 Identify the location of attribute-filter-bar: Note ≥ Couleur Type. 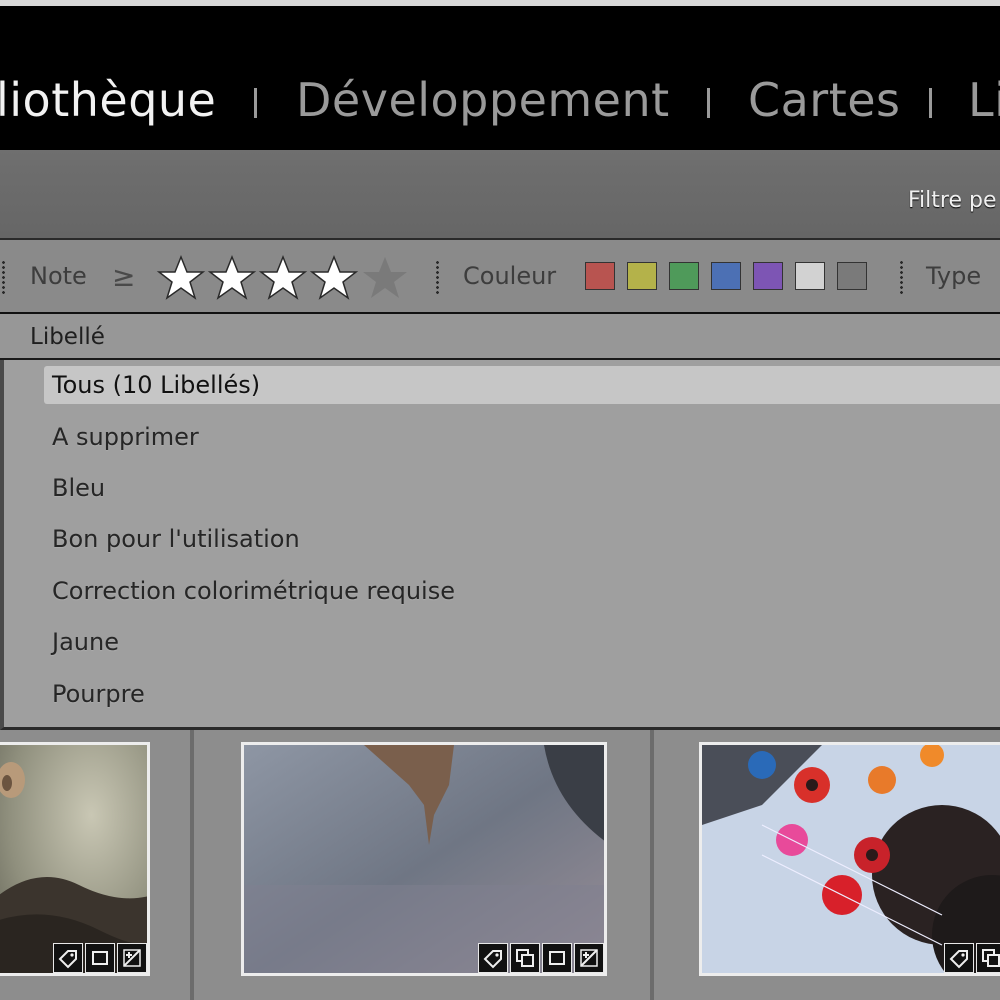
(500, 277).